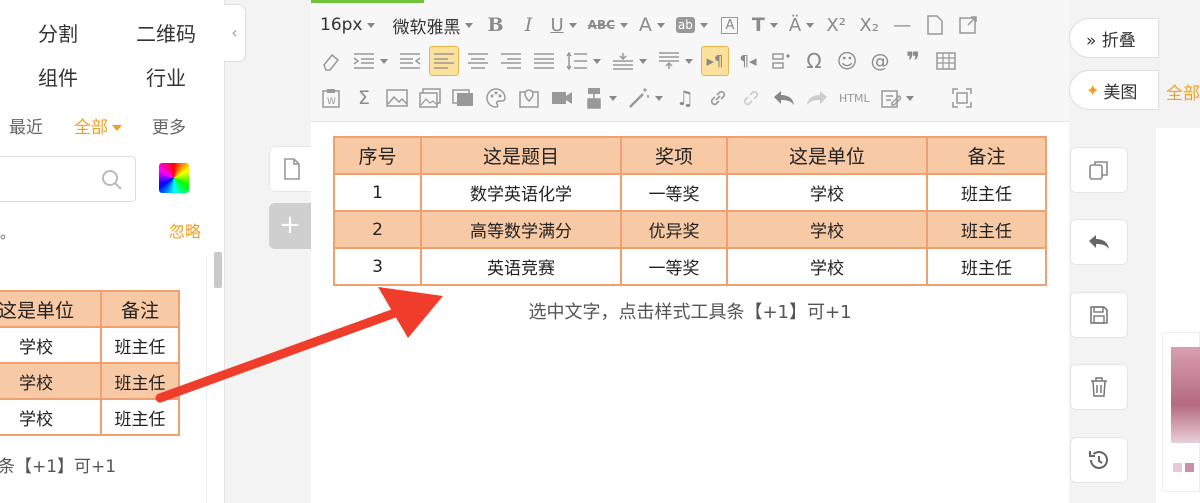 This screenshot has height=503, width=1200. Describe the element at coordinates (478, 61) in the screenshot. I see `align-center-icon` at that location.